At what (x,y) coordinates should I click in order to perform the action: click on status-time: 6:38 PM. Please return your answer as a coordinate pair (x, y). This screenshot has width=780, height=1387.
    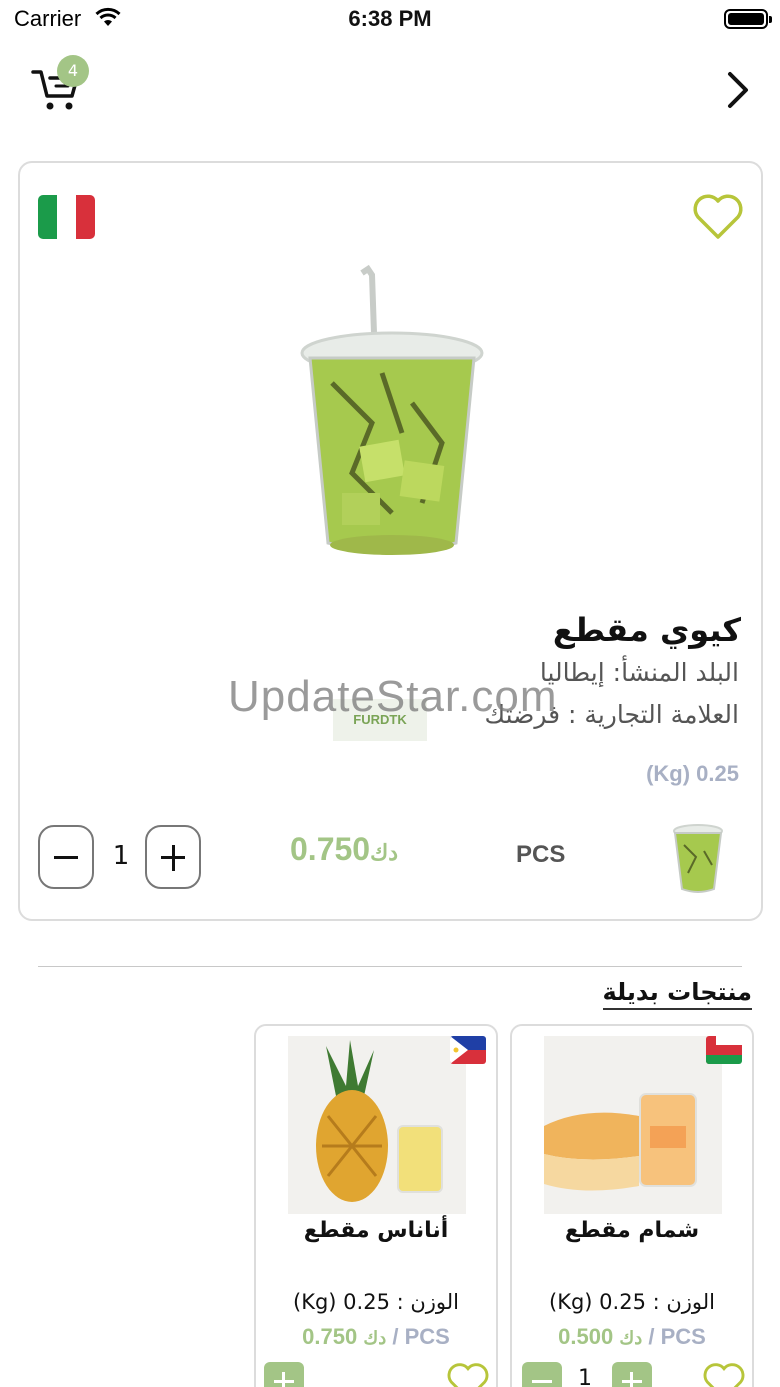
    Looking at the image, I should click on (390, 18).